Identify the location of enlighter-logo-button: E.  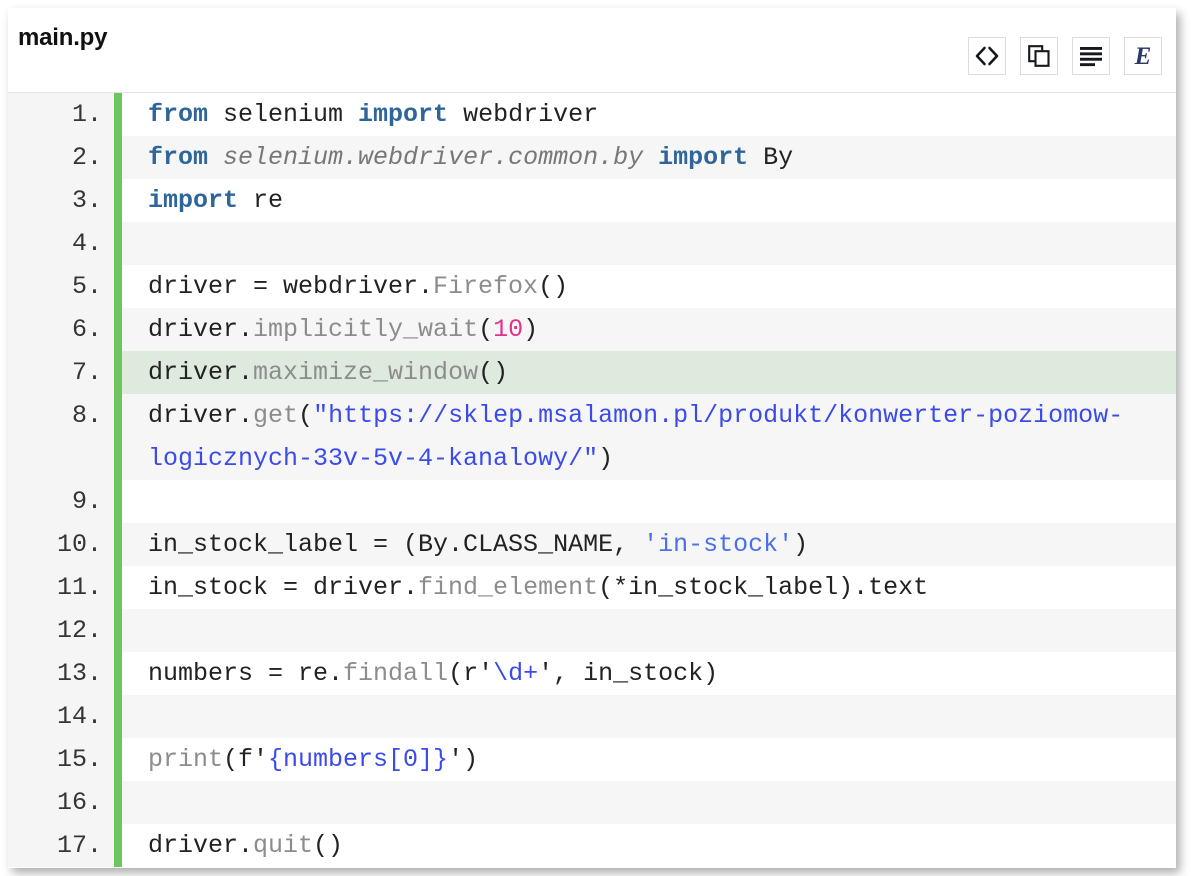
(1143, 56).